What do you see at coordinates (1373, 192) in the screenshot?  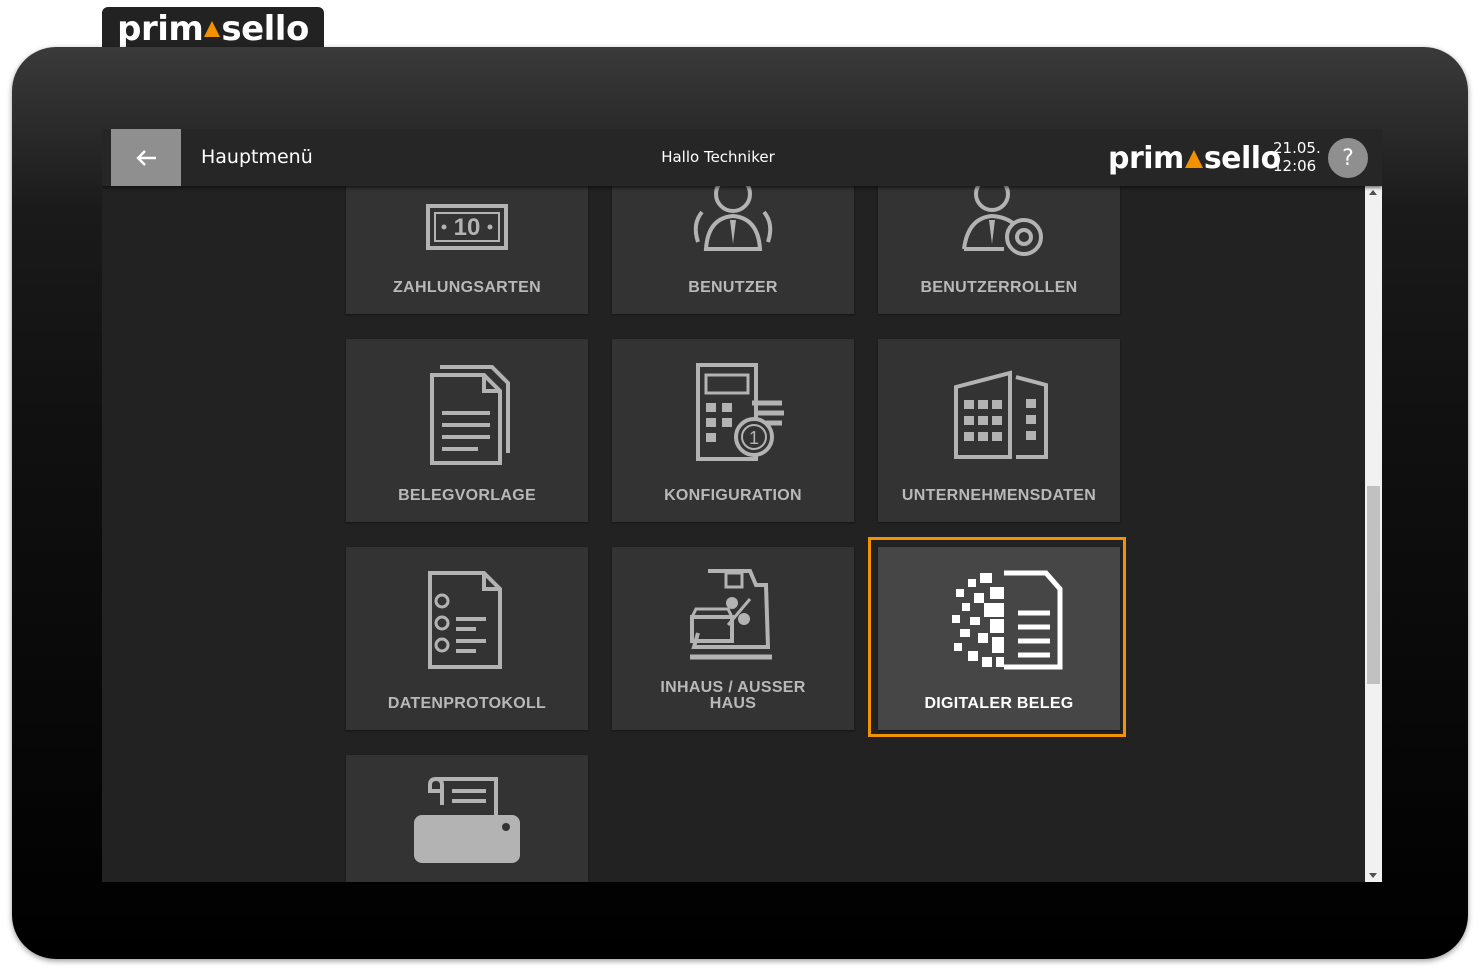 I see `scroll-up-icon` at bounding box center [1373, 192].